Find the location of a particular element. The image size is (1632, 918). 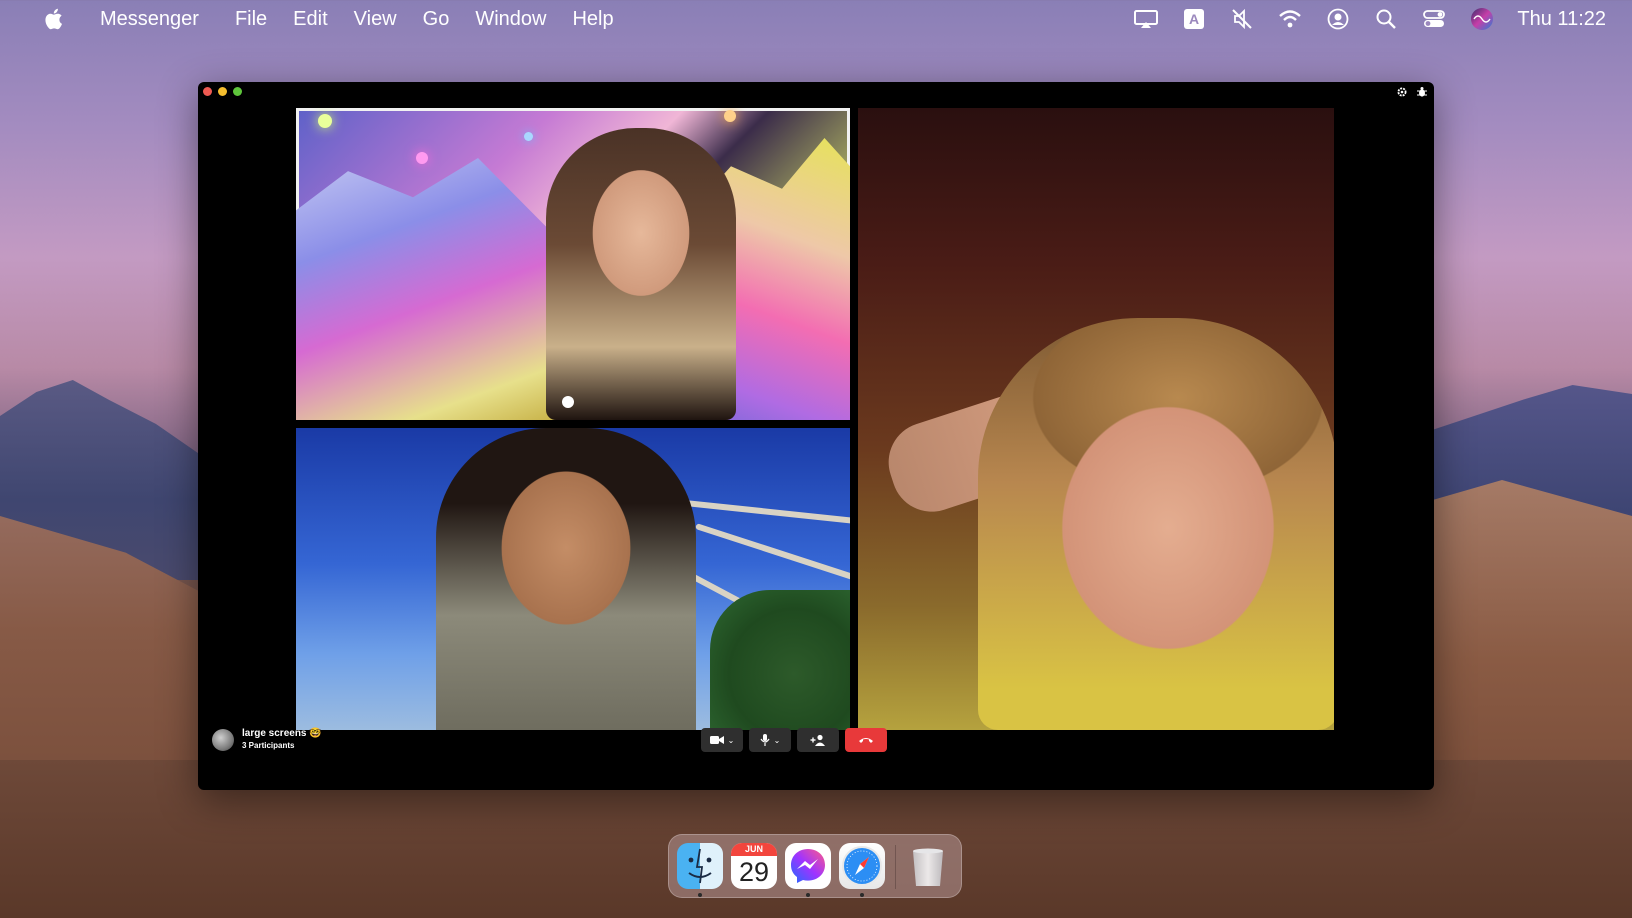

airplay-icon is located at coordinates (1146, 19).